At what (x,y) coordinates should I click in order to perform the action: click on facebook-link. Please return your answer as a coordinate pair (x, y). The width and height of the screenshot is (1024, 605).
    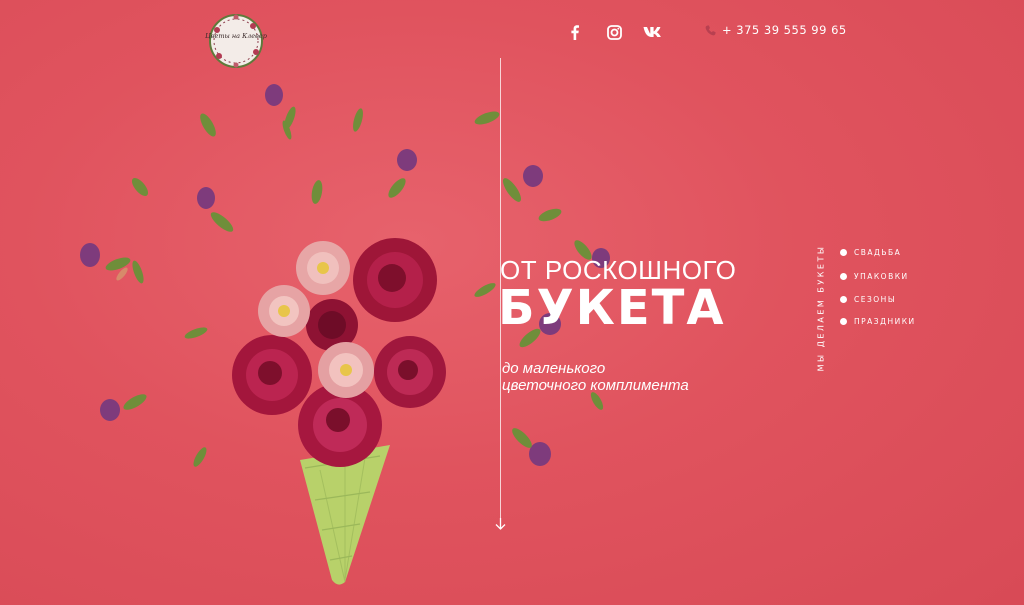
    Looking at the image, I should click on (575, 32).